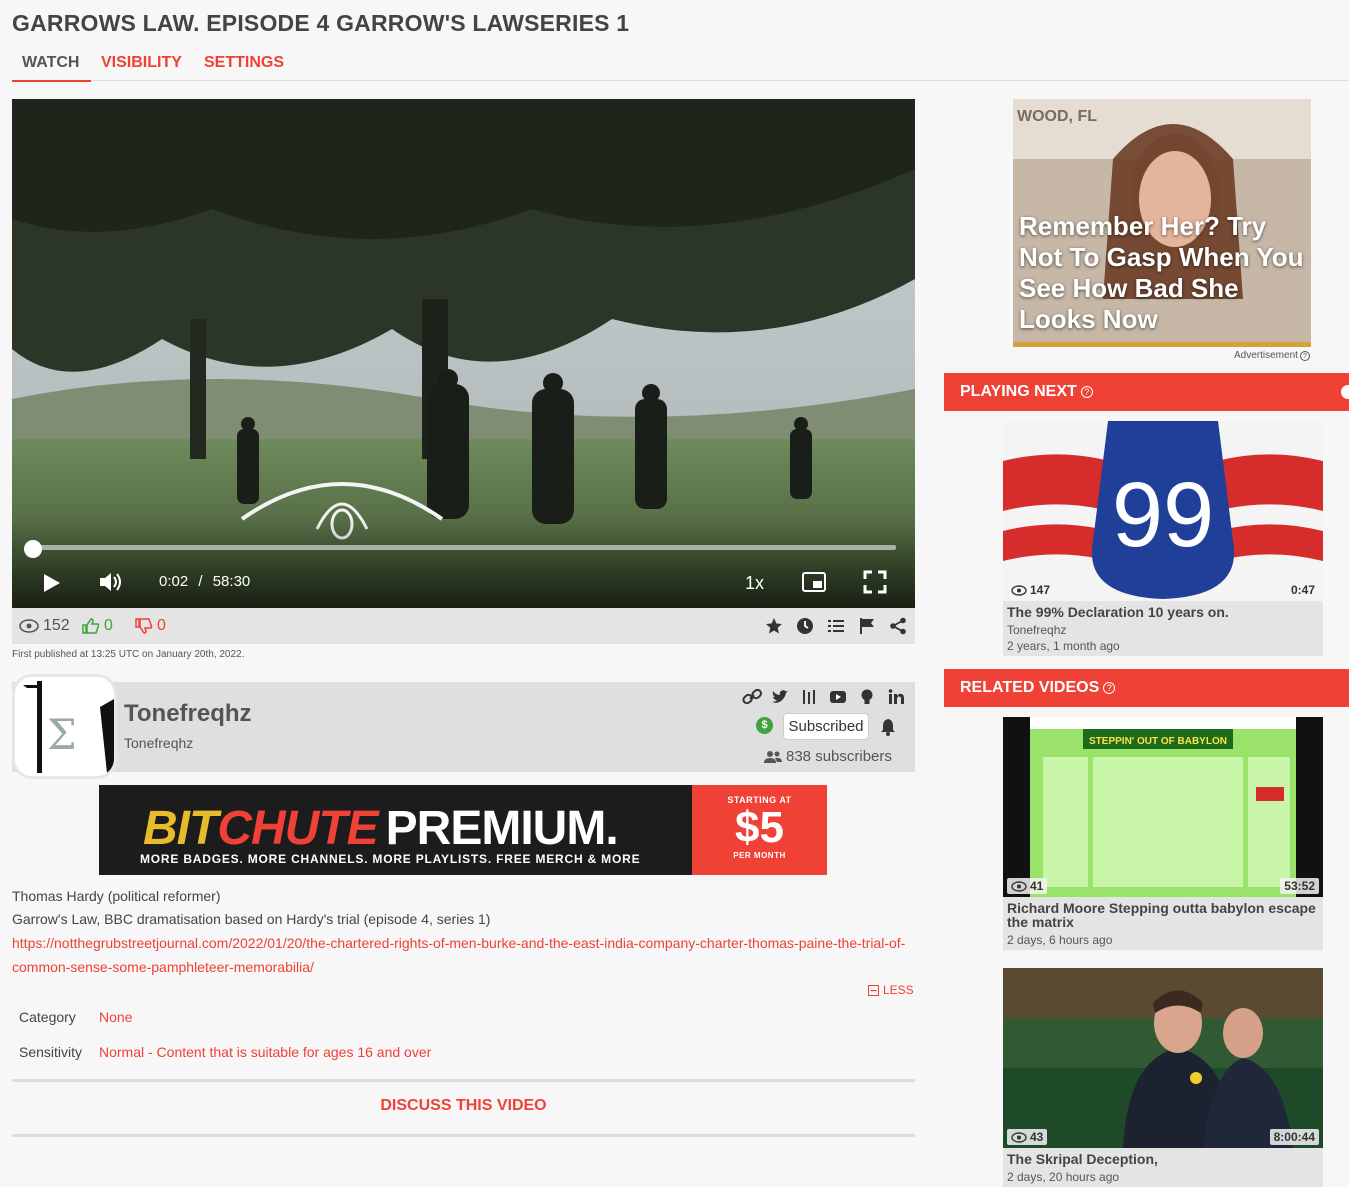  I want to click on category-value: None, so click(115, 1017).